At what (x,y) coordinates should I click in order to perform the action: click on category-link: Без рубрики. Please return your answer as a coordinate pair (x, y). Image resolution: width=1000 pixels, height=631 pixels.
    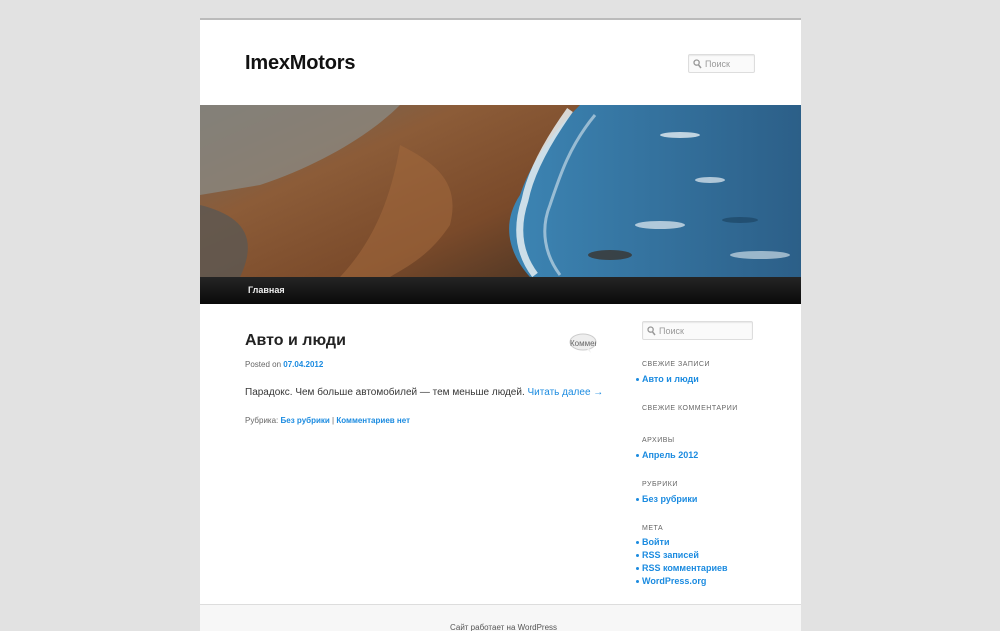
    Looking at the image, I should click on (305, 420).